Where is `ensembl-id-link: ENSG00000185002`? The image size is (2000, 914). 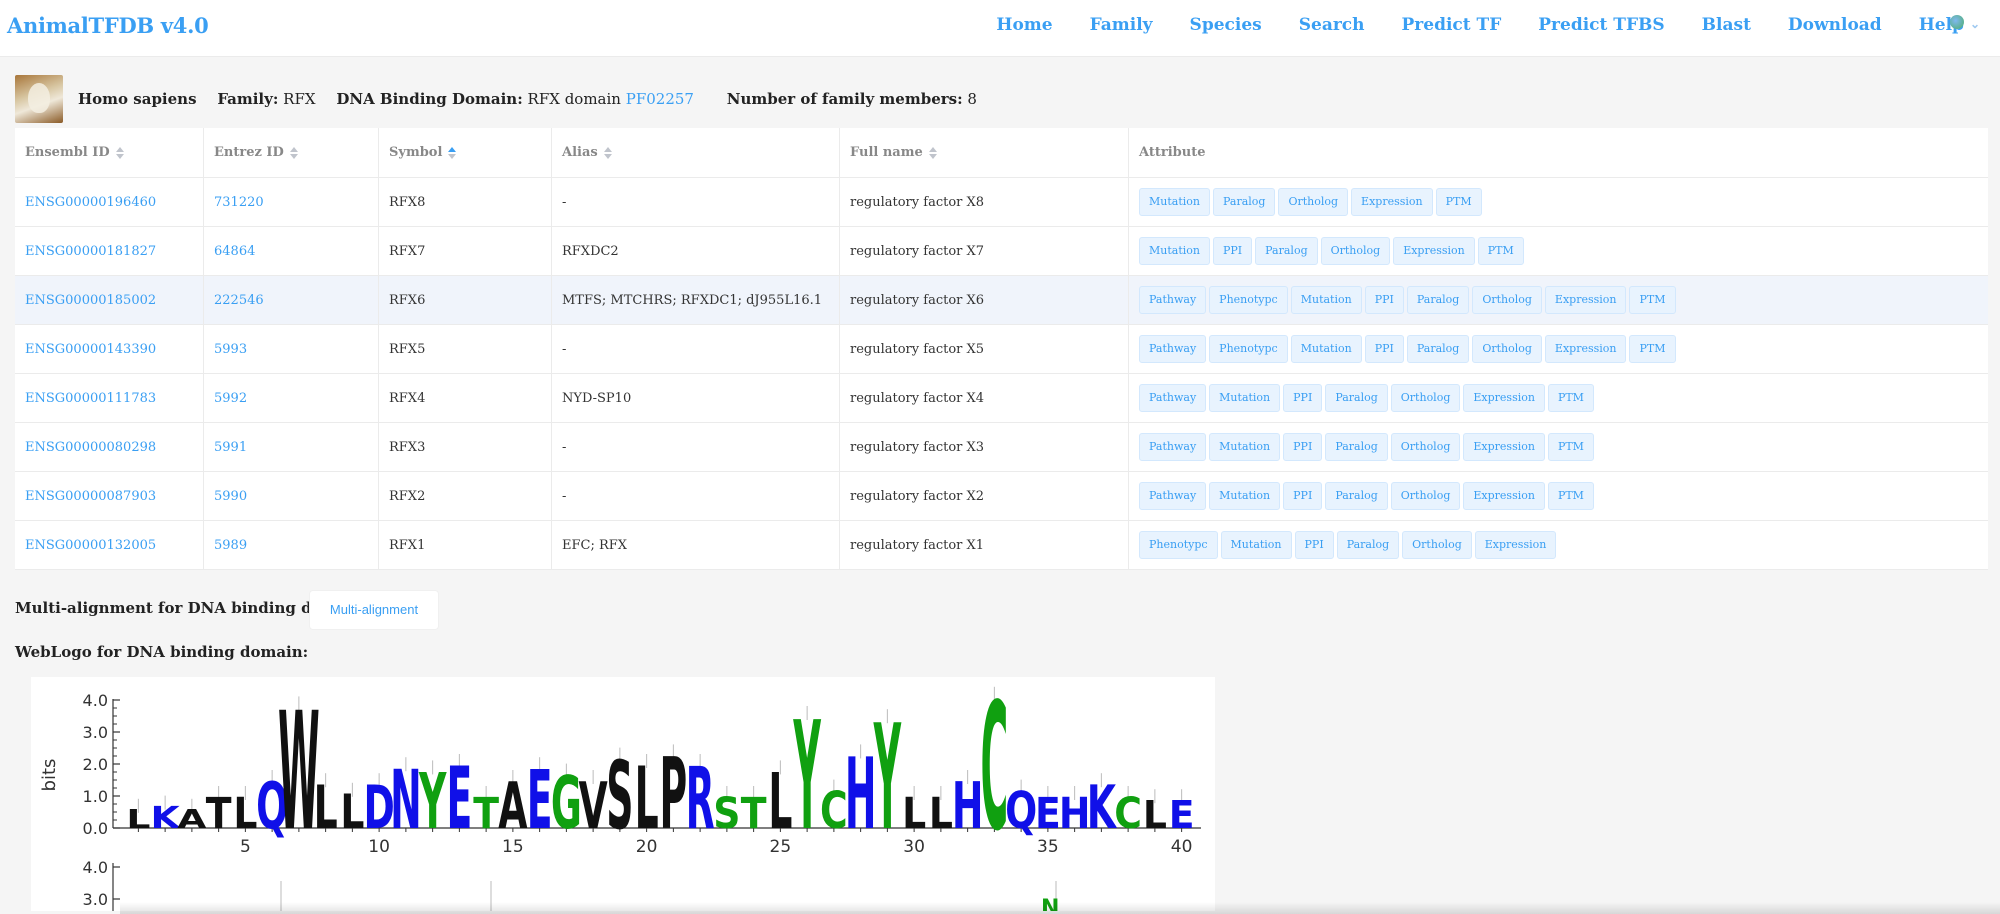 ensembl-id-link: ENSG00000185002 is located at coordinates (90, 300).